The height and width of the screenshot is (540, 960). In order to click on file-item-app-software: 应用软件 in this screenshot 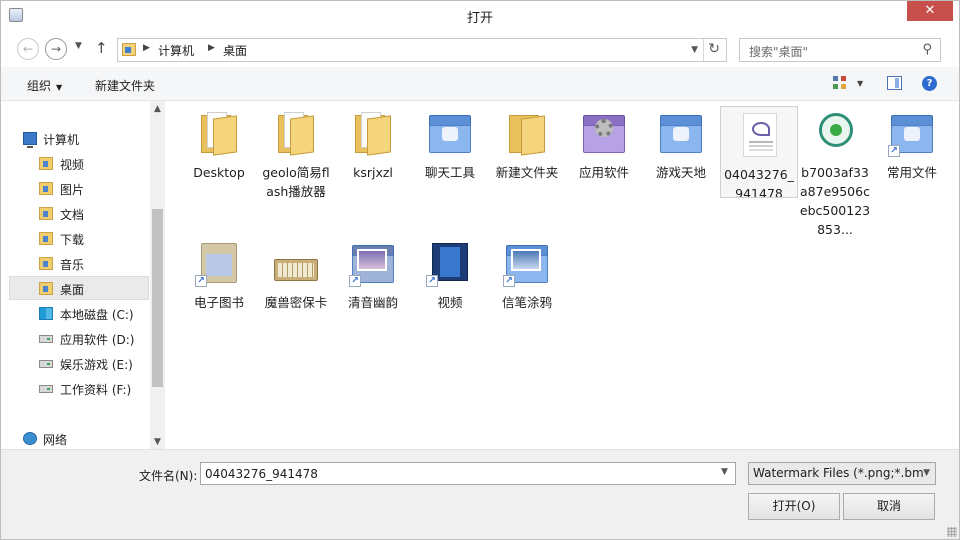, I will do `click(604, 143)`.